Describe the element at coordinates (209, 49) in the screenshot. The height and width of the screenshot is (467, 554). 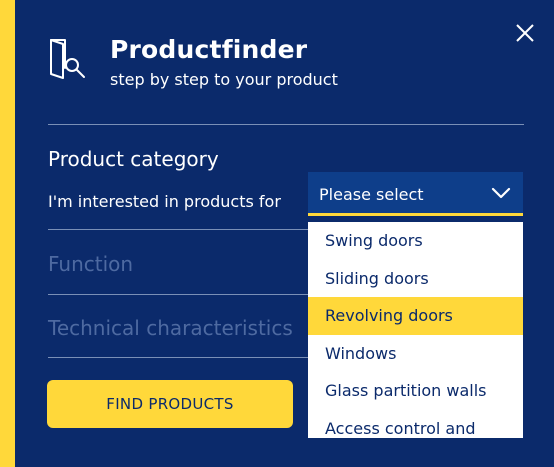
I see `page-title: Productfinder` at that location.